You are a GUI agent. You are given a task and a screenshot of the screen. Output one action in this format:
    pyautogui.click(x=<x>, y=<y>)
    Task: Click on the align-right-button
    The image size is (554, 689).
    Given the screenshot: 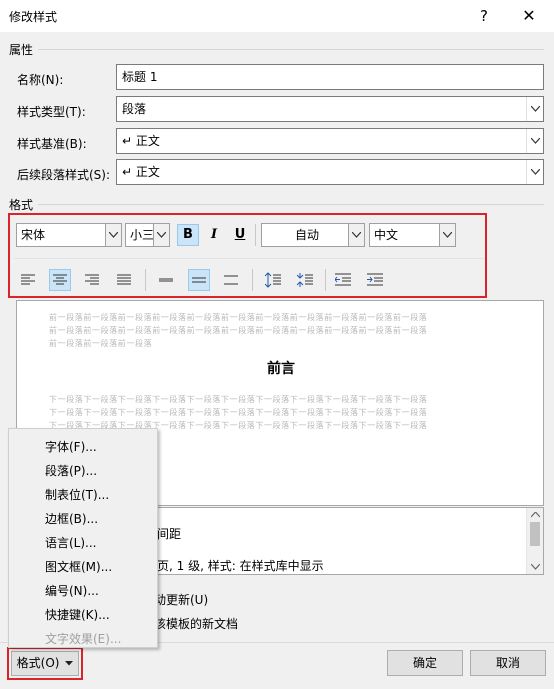 What is the action you would take?
    pyautogui.click(x=92, y=280)
    